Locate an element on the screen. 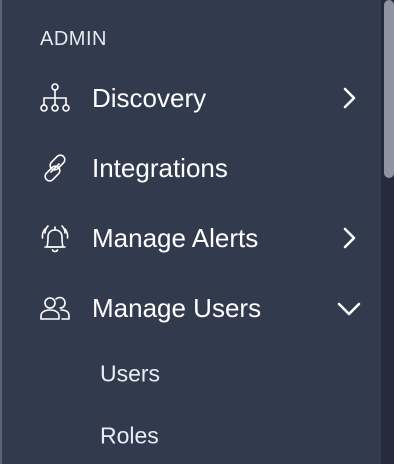  sidebar-subitem-users: Users is located at coordinates (190, 374).